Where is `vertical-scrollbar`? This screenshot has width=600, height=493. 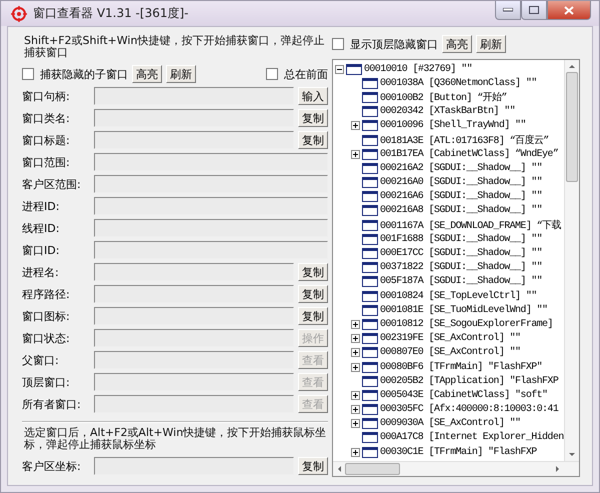
vertical-scrollbar is located at coordinates (571, 260).